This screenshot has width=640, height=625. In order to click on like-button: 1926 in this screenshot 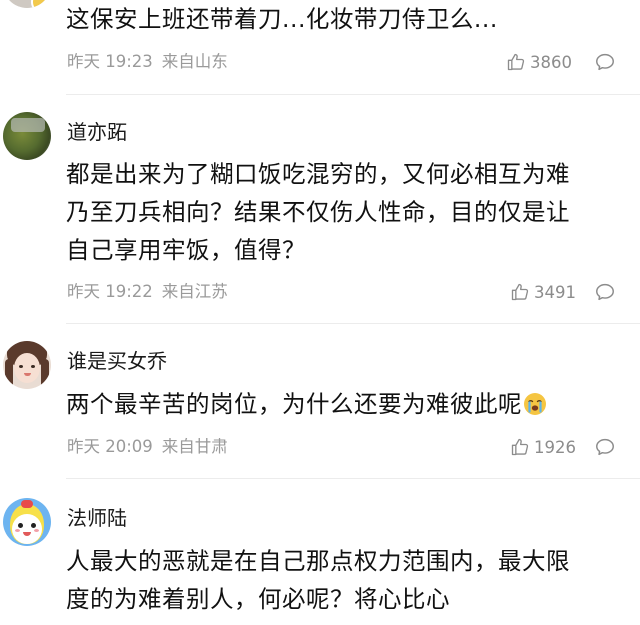, I will do `click(543, 447)`.